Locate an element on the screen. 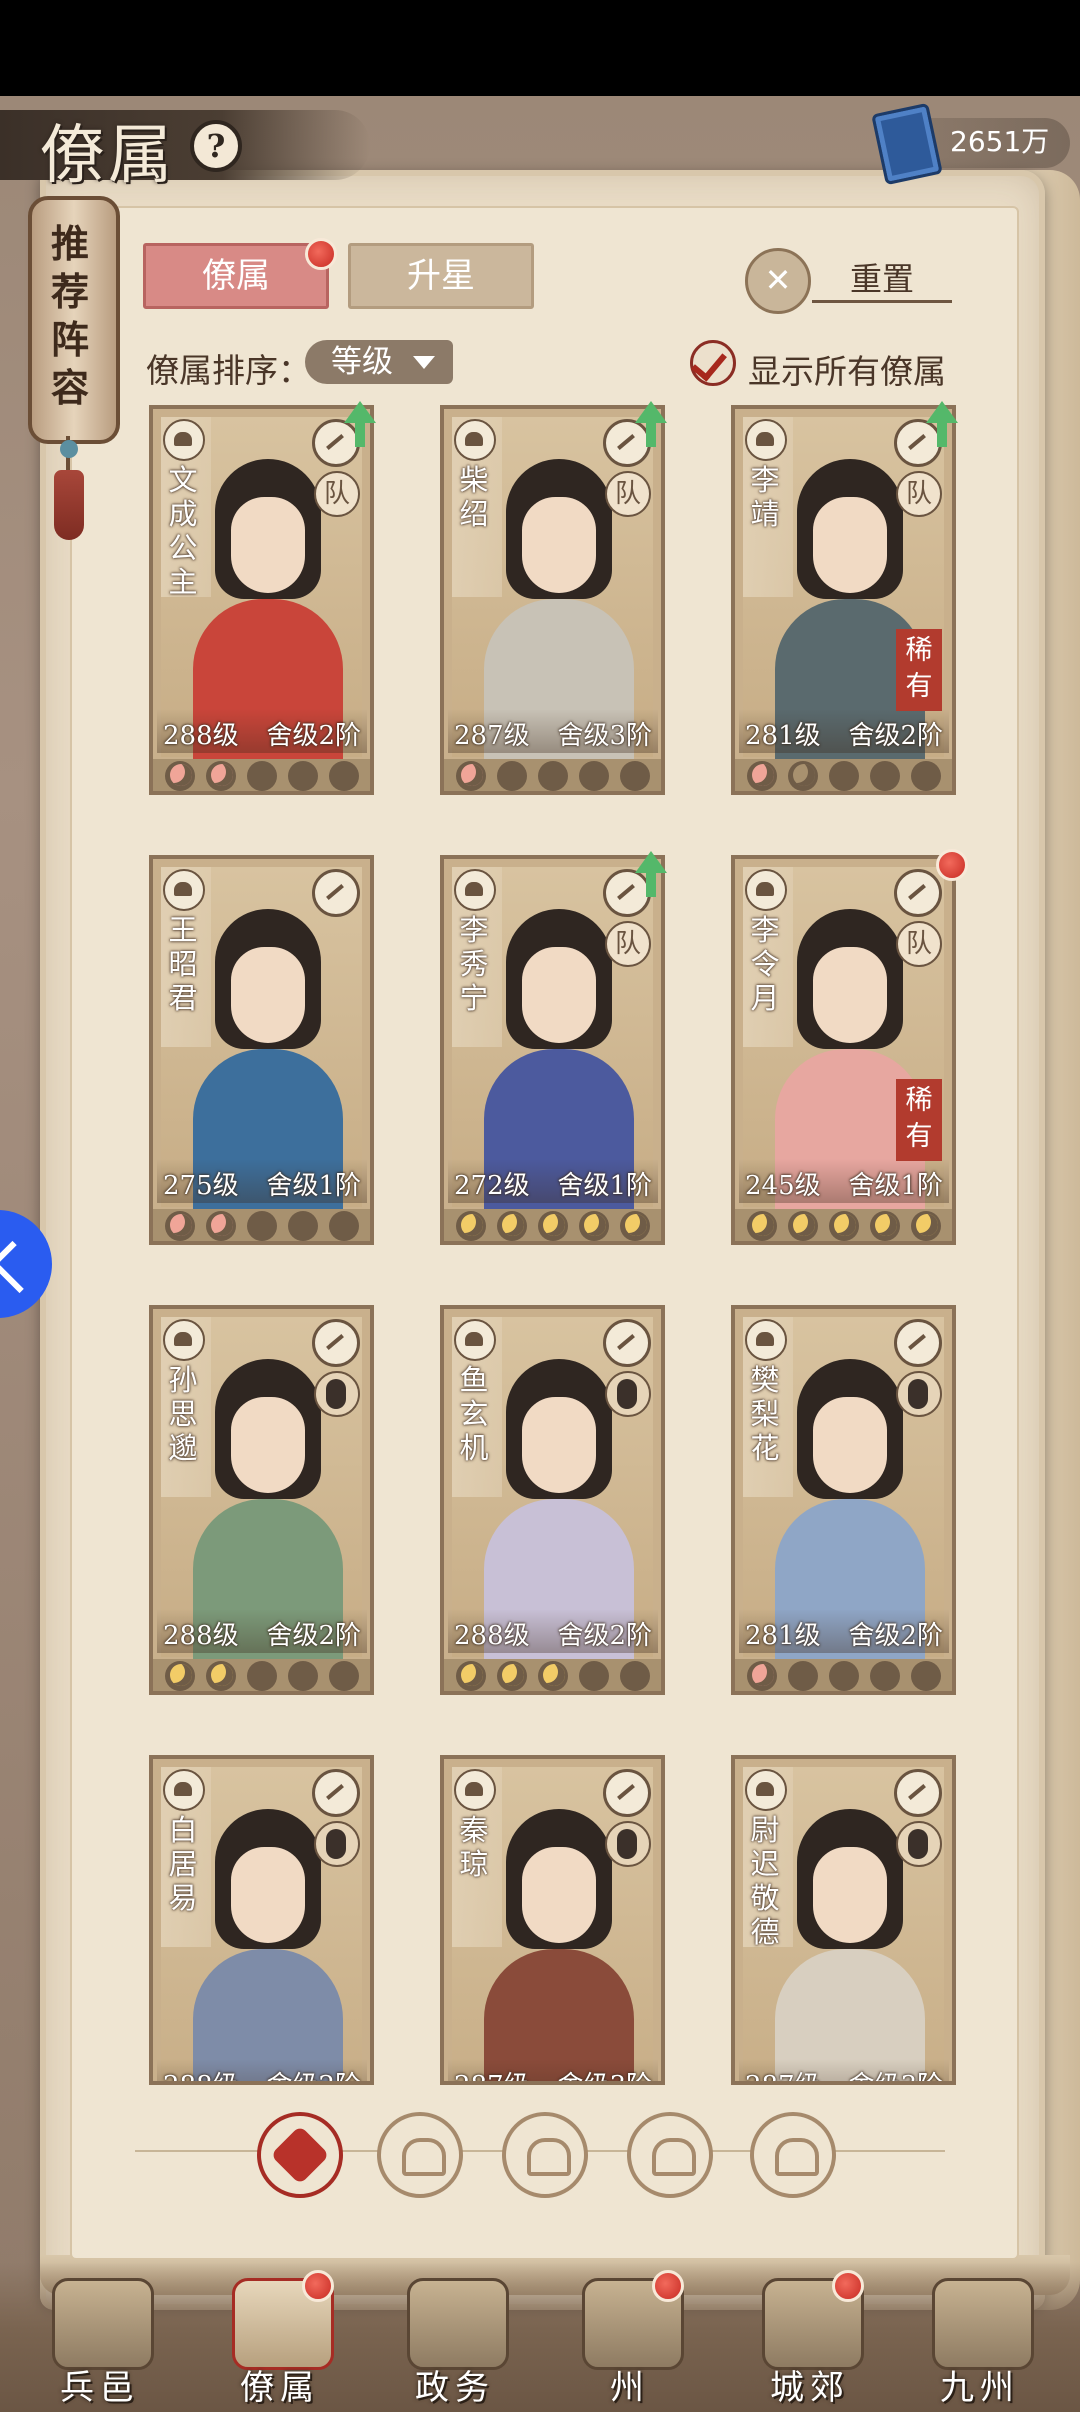 The image size is (1080, 2412). tab-subordinates: 僚属 is located at coordinates (236, 276).